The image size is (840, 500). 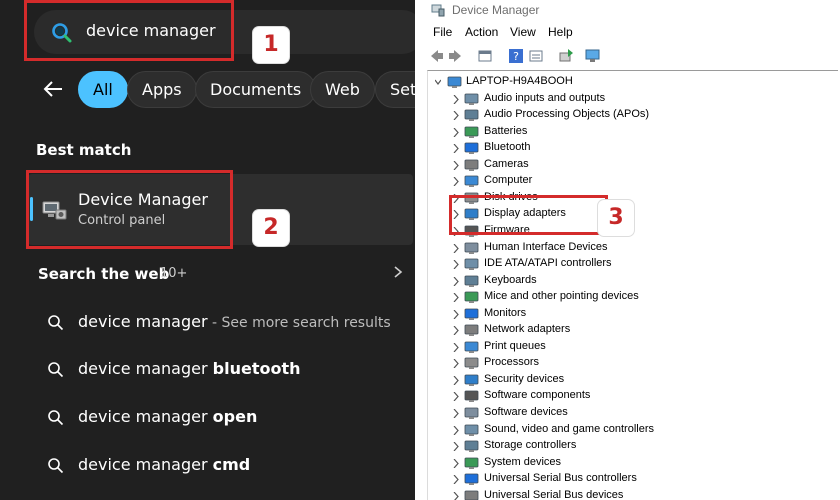 What do you see at coordinates (632, 165) in the screenshot?
I see `tree-item-device-category: Cameras` at bounding box center [632, 165].